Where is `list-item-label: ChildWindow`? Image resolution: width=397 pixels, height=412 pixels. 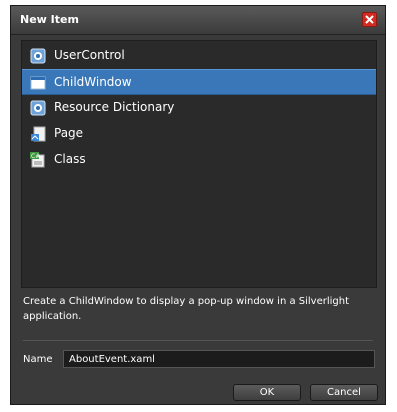
list-item-label: ChildWindow is located at coordinates (93, 82).